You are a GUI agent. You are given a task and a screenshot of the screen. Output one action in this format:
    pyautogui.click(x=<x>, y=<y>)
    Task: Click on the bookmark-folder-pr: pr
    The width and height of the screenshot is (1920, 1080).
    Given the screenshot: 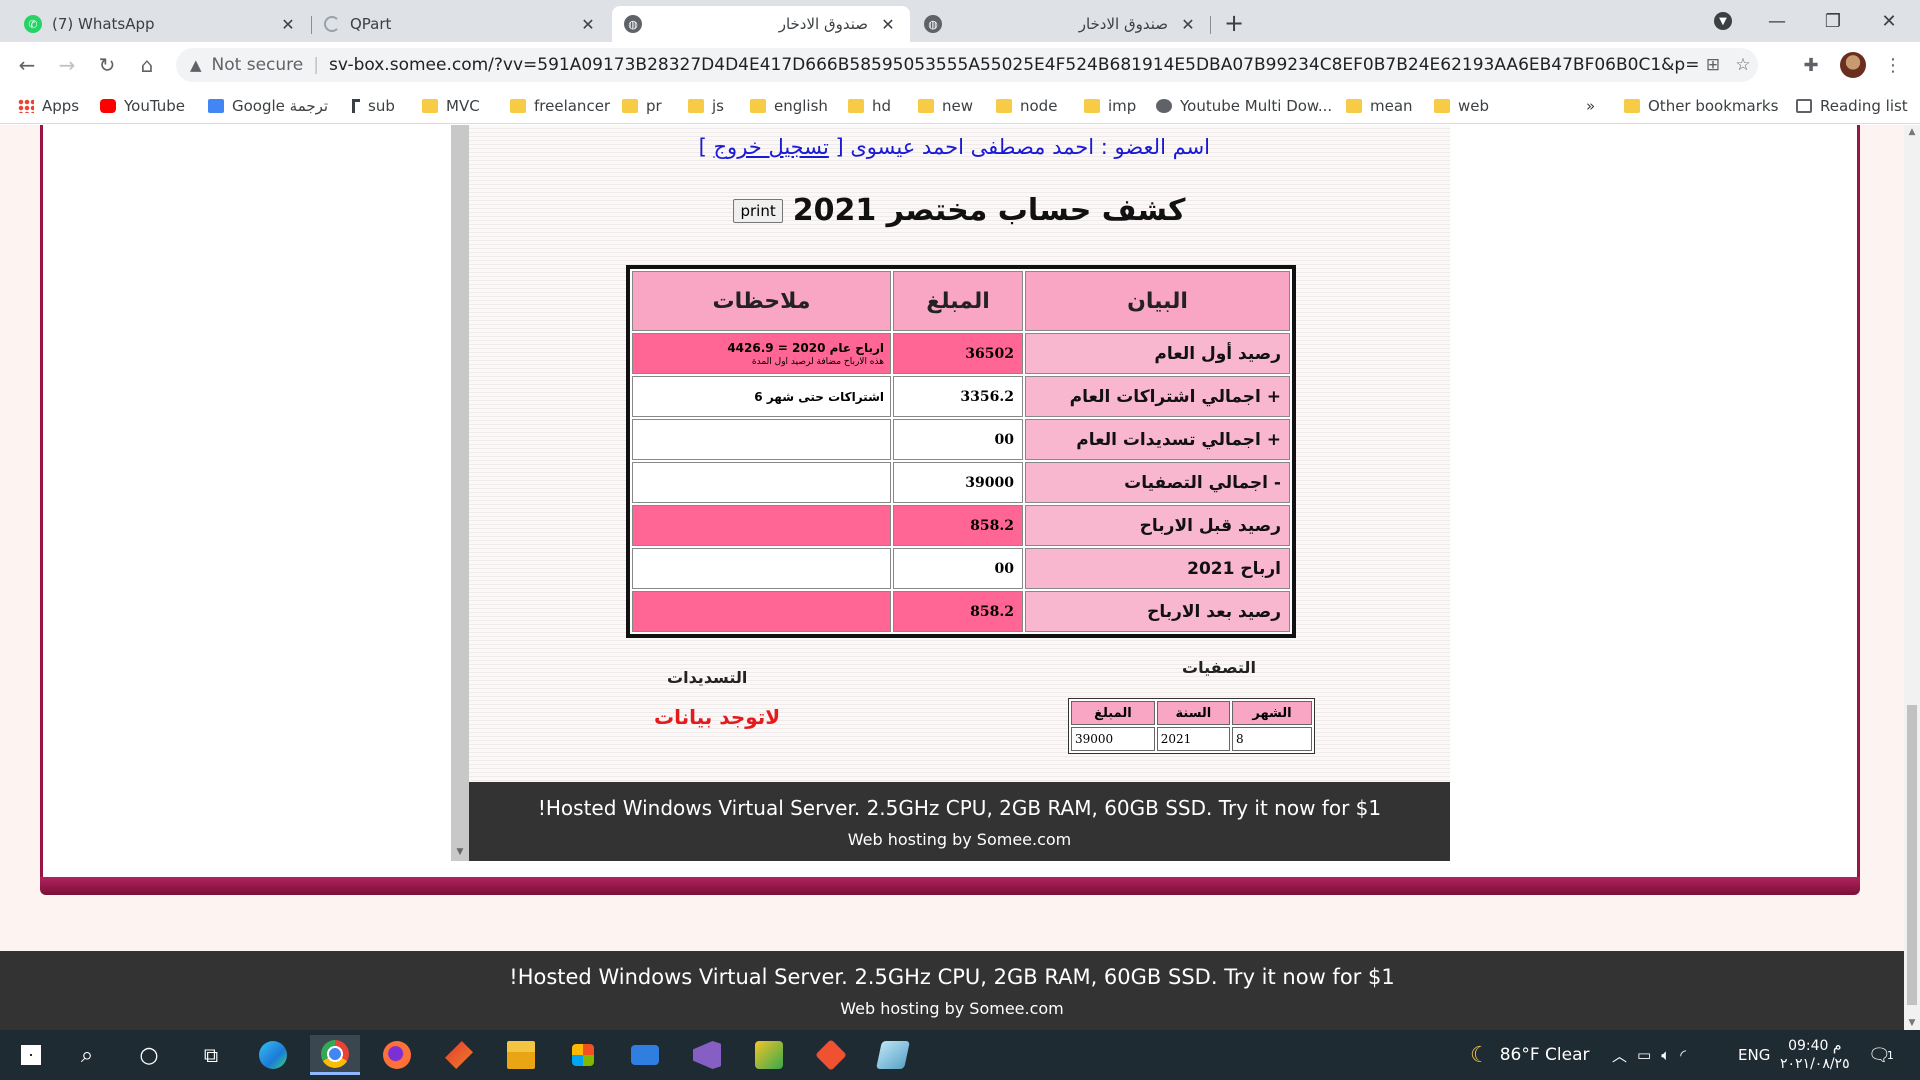 What is the action you would take?
    pyautogui.click(x=642, y=106)
    